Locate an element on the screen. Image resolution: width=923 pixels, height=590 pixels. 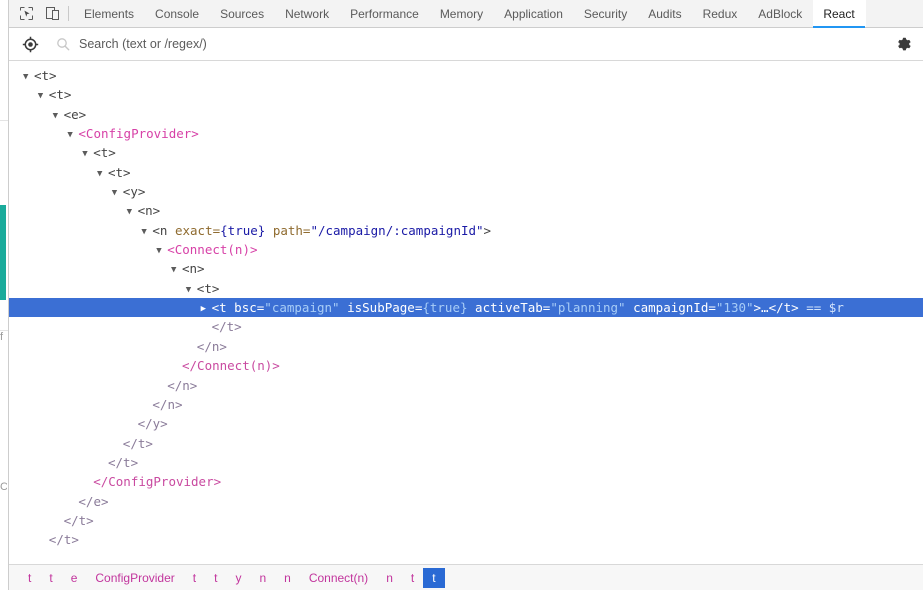
breadcrumb-item: ConfigProvider is located at coordinates (134, 578).